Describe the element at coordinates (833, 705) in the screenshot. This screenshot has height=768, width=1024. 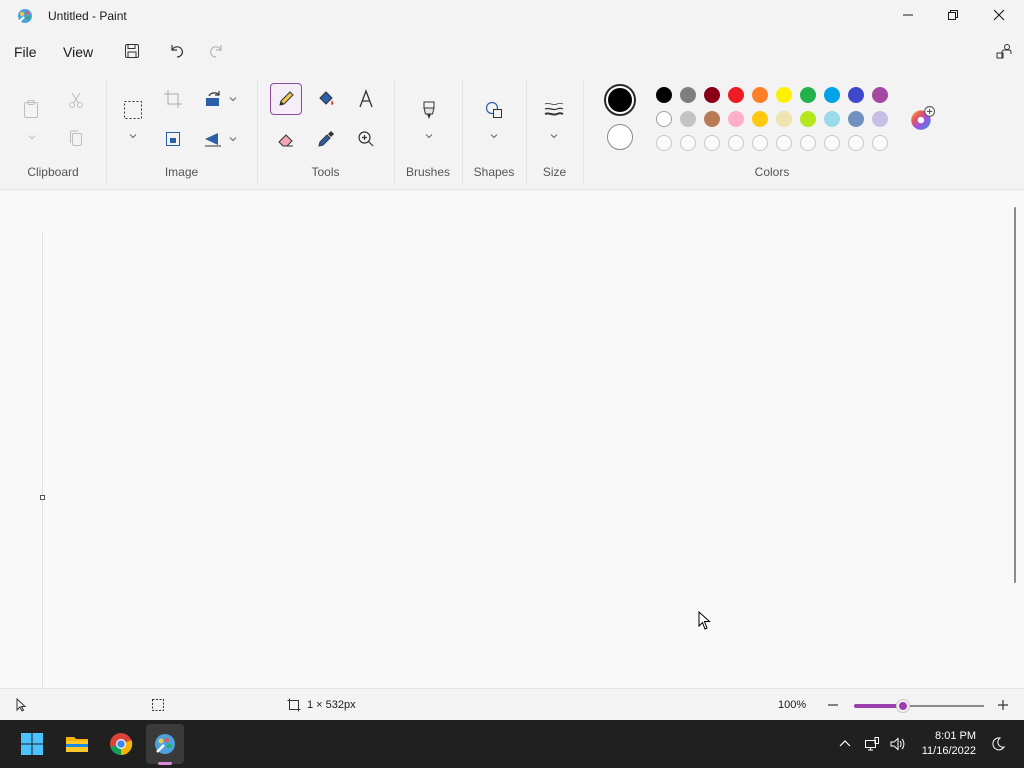
I see `zoom-out-button` at that location.